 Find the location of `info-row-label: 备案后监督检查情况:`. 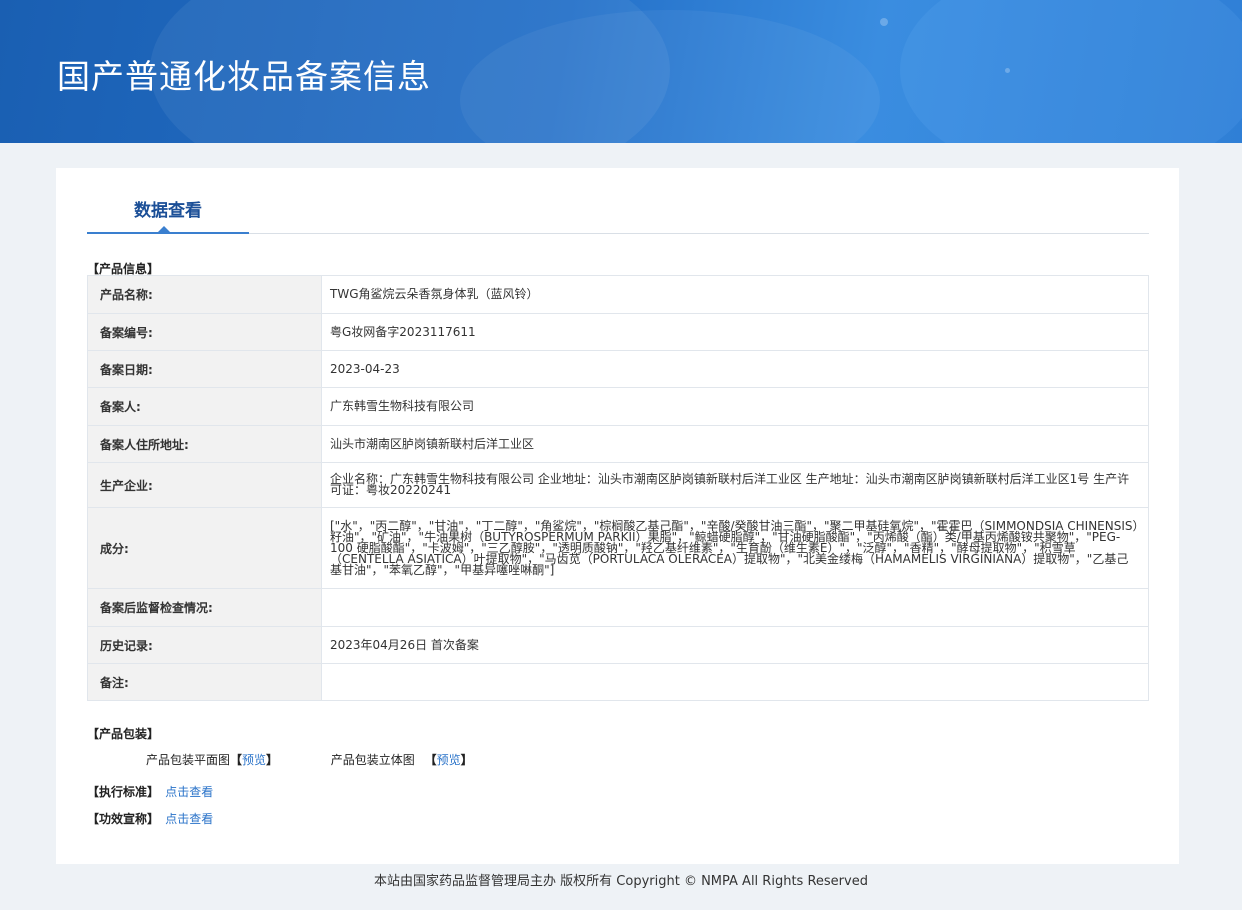

info-row-label: 备案后监督检查情况: is located at coordinates (204, 607).